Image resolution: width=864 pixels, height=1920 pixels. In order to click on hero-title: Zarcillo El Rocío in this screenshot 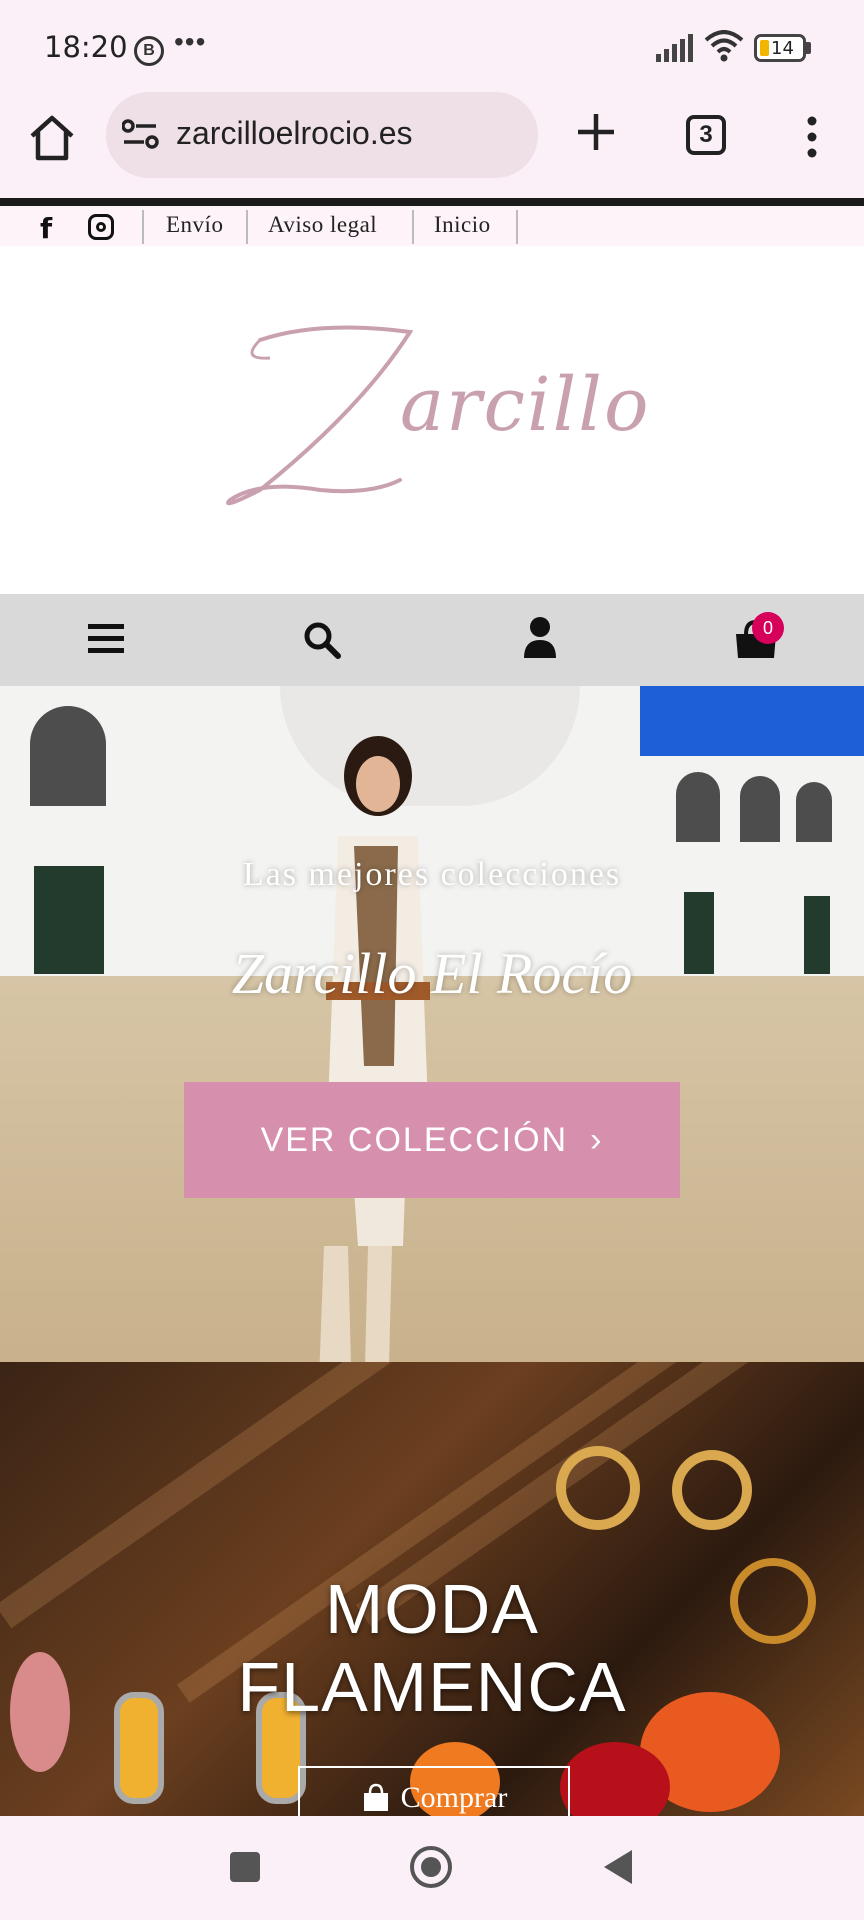, I will do `click(432, 973)`.